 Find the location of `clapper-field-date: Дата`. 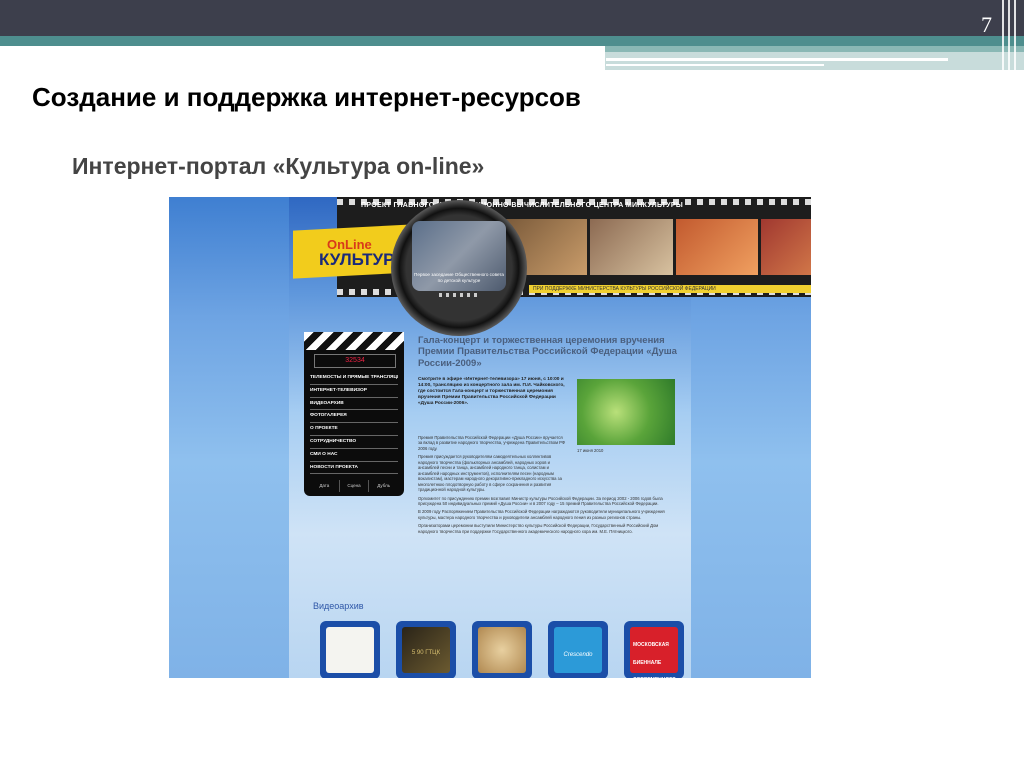

clapper-field-date: Дата is located at coordinates (324, 485).